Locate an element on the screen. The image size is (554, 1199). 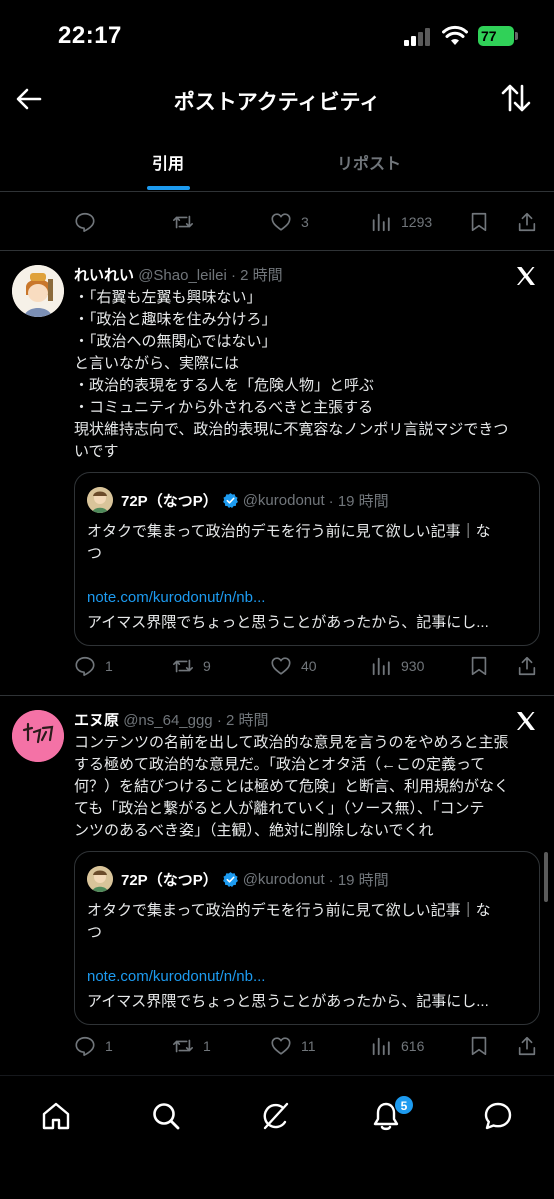
tab-bar: 引用 リポスト is located at coordinates (277, 166).